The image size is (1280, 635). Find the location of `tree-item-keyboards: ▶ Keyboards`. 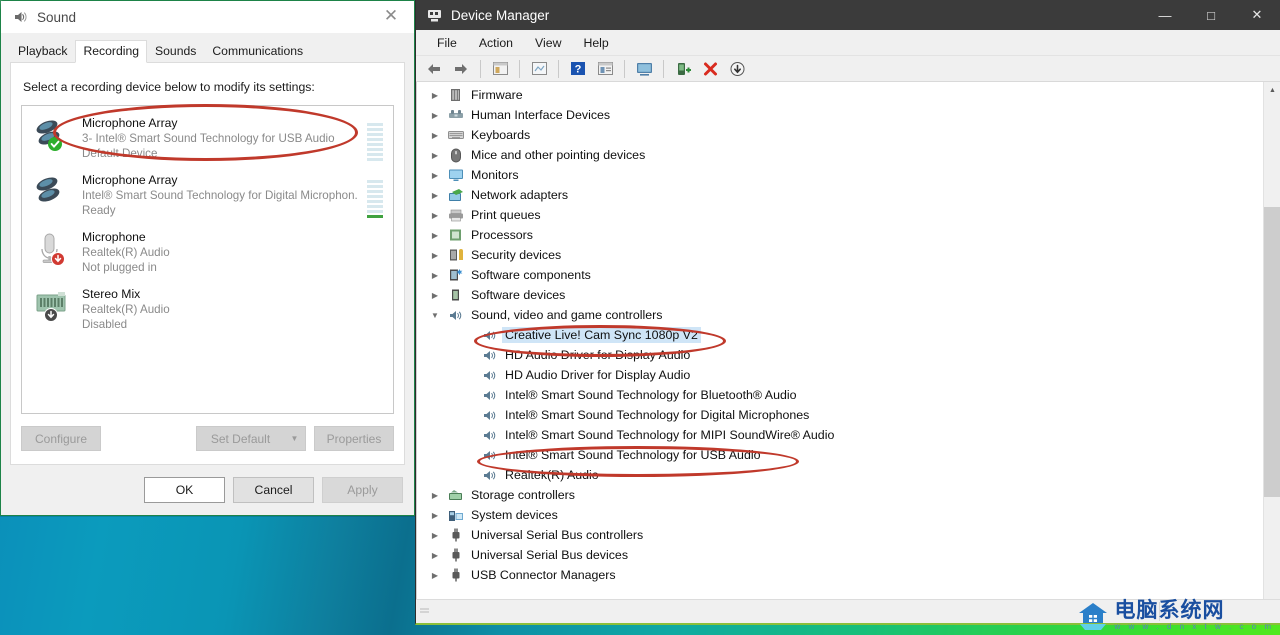

tree-item-keyboards: ▶ Keyboards is located at coordinates (840, 135).